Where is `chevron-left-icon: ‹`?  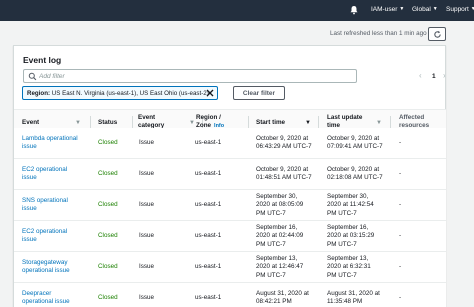
chevron-left-icon: ‹ is located at coordinates (420, 76).